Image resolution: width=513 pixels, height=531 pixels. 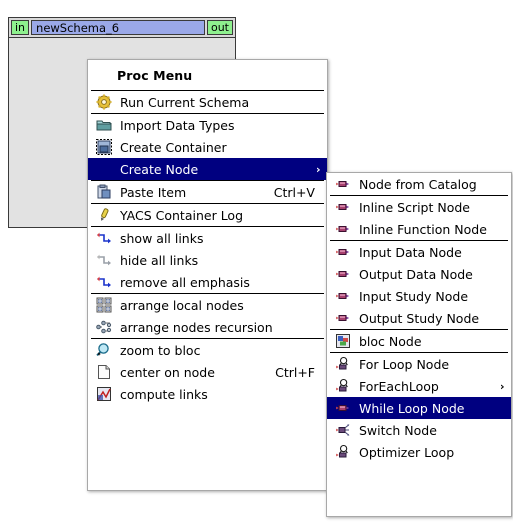 What do you see at coordinates (185, 102) in the screenshot?
I see `proc-menu-item-label: Run Current Schema` at bounding box center [185, 102].